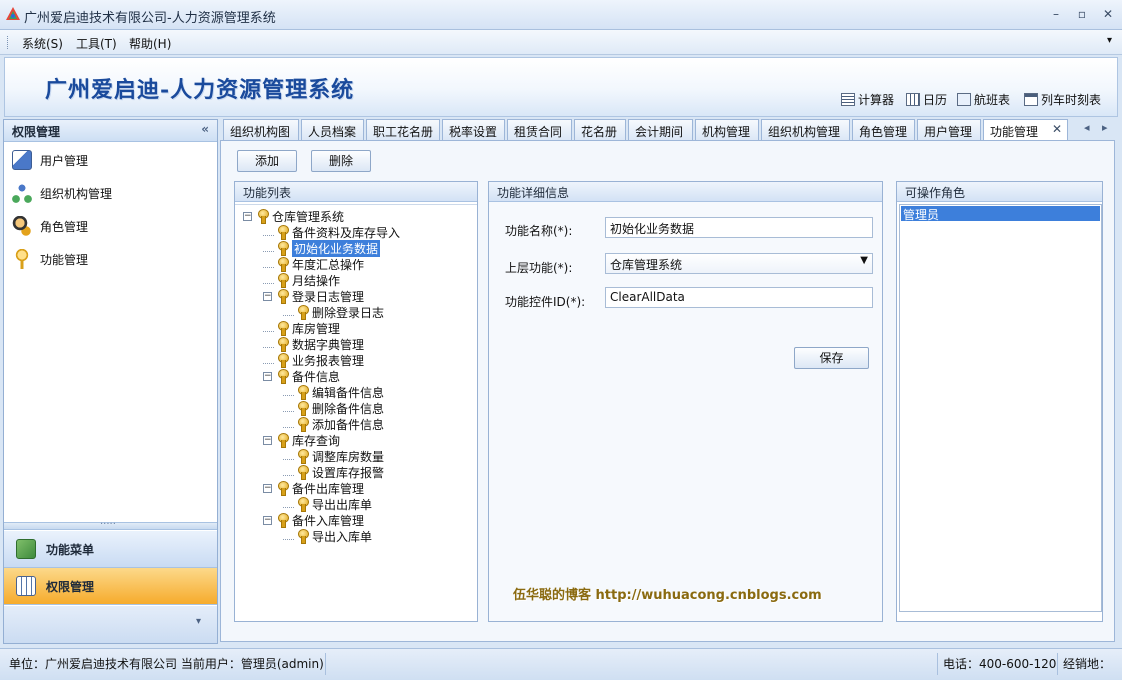  I want to click on collapse-pane-icon: «, so click(205, 129).